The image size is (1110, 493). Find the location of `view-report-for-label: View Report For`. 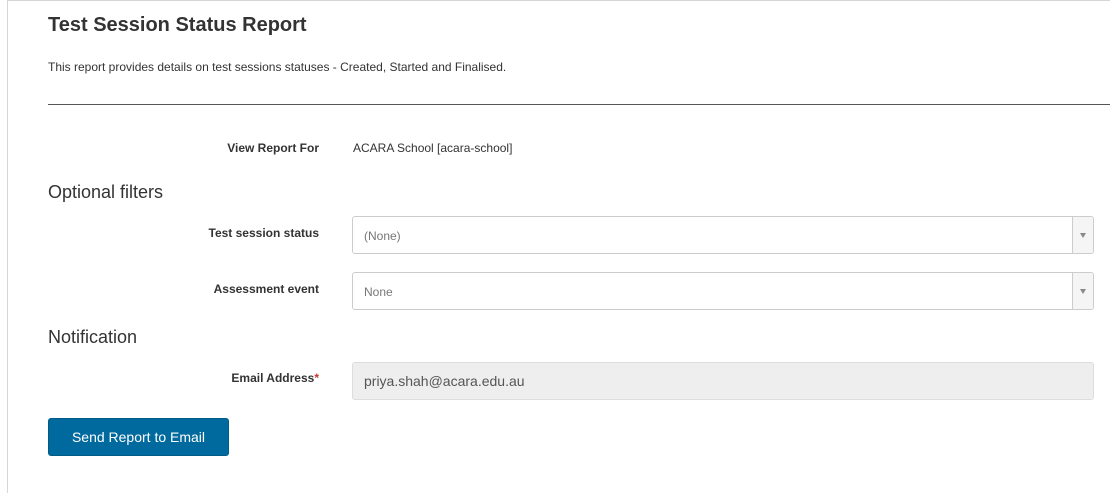

view-report-for-label: View Report For is located at coordinates (273, 148).